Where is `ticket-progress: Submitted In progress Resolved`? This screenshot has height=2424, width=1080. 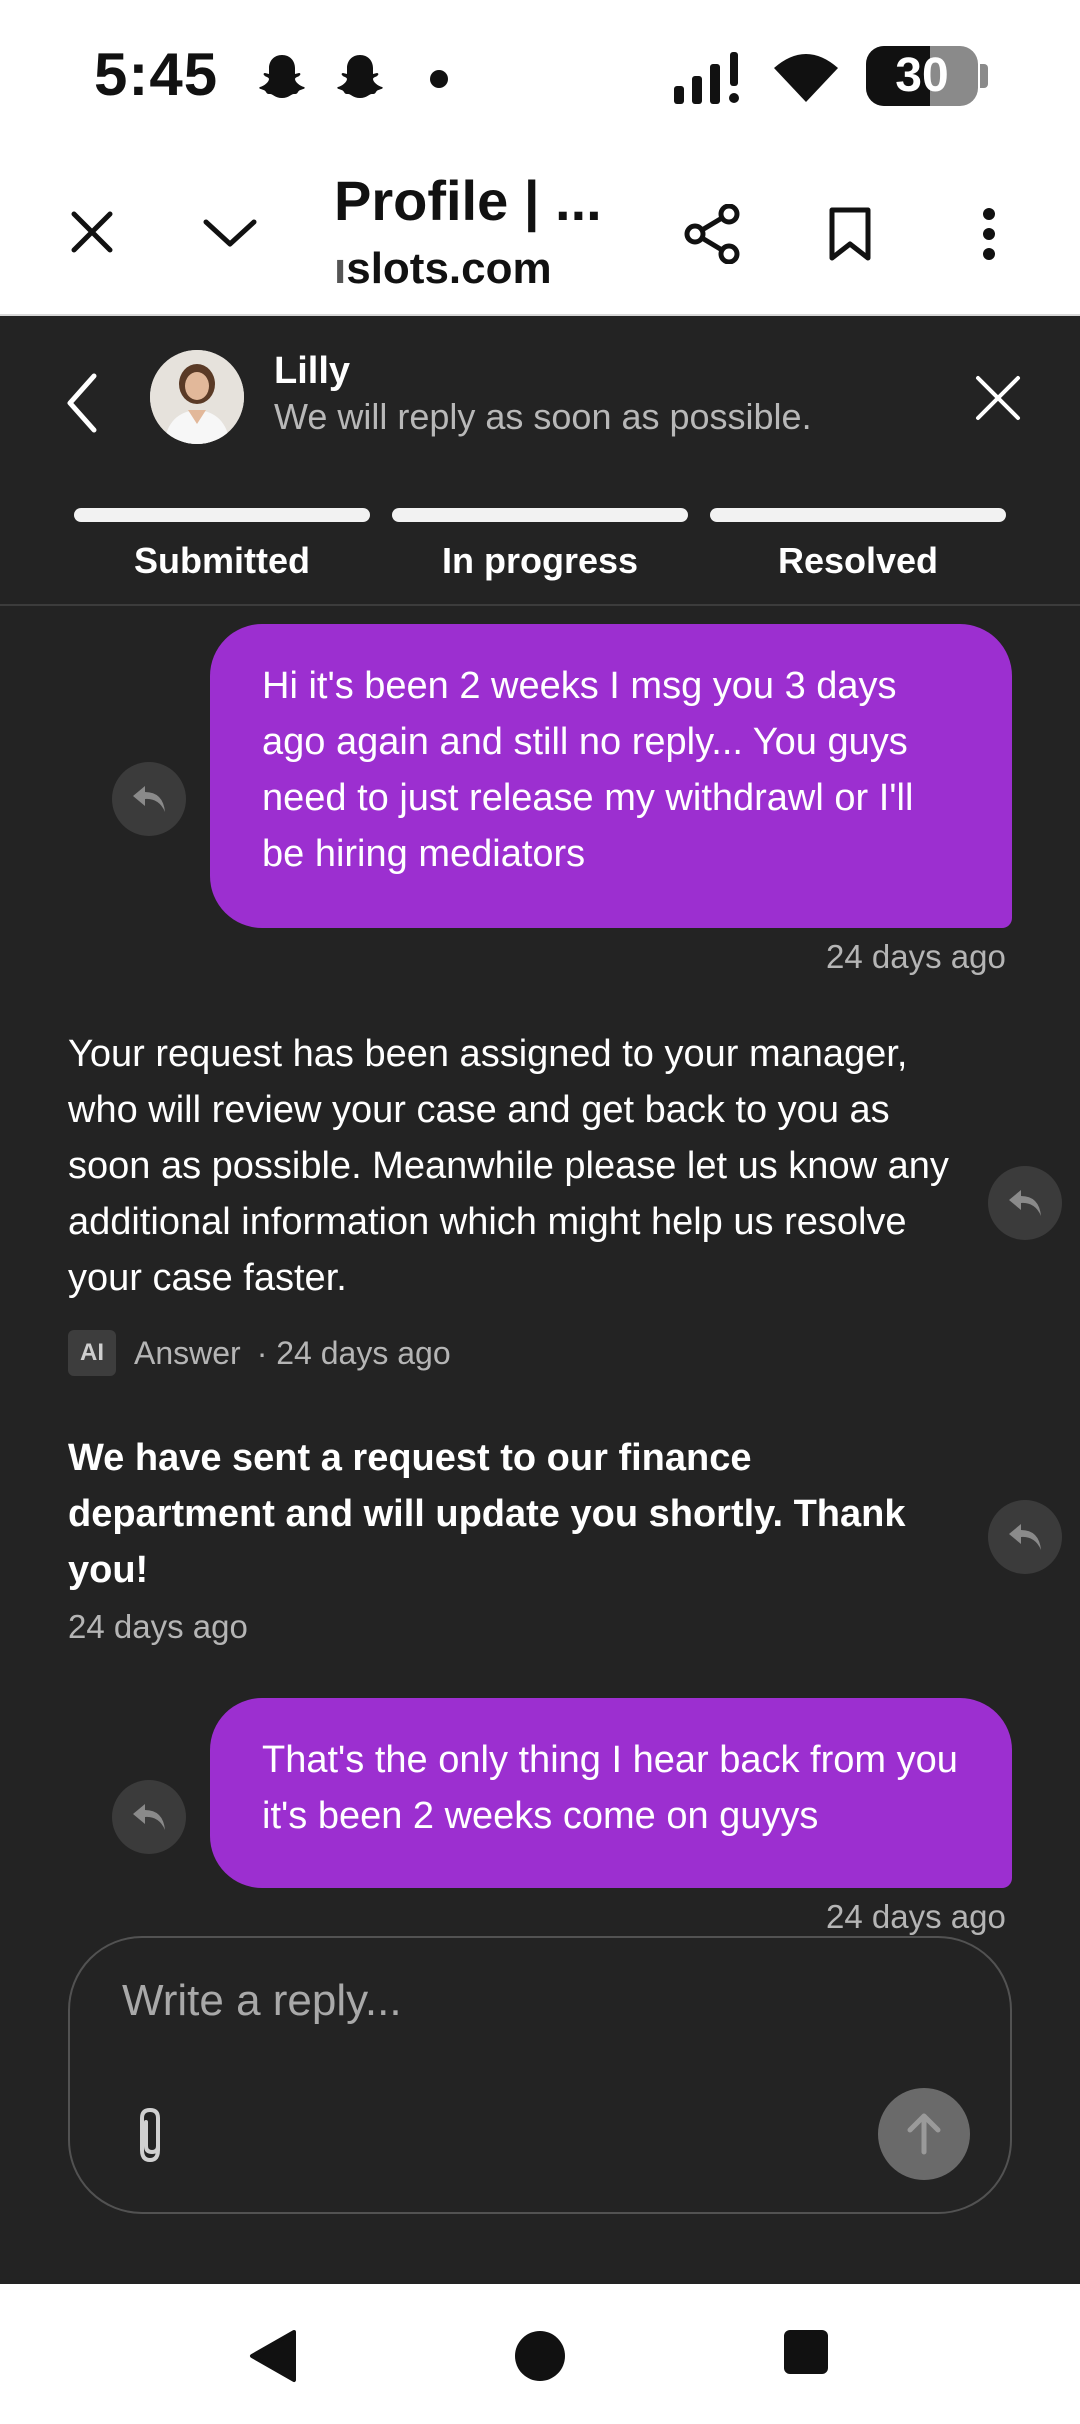 ticket-progress: Submitted In progress Resolved is located at coordinates (540, 544).